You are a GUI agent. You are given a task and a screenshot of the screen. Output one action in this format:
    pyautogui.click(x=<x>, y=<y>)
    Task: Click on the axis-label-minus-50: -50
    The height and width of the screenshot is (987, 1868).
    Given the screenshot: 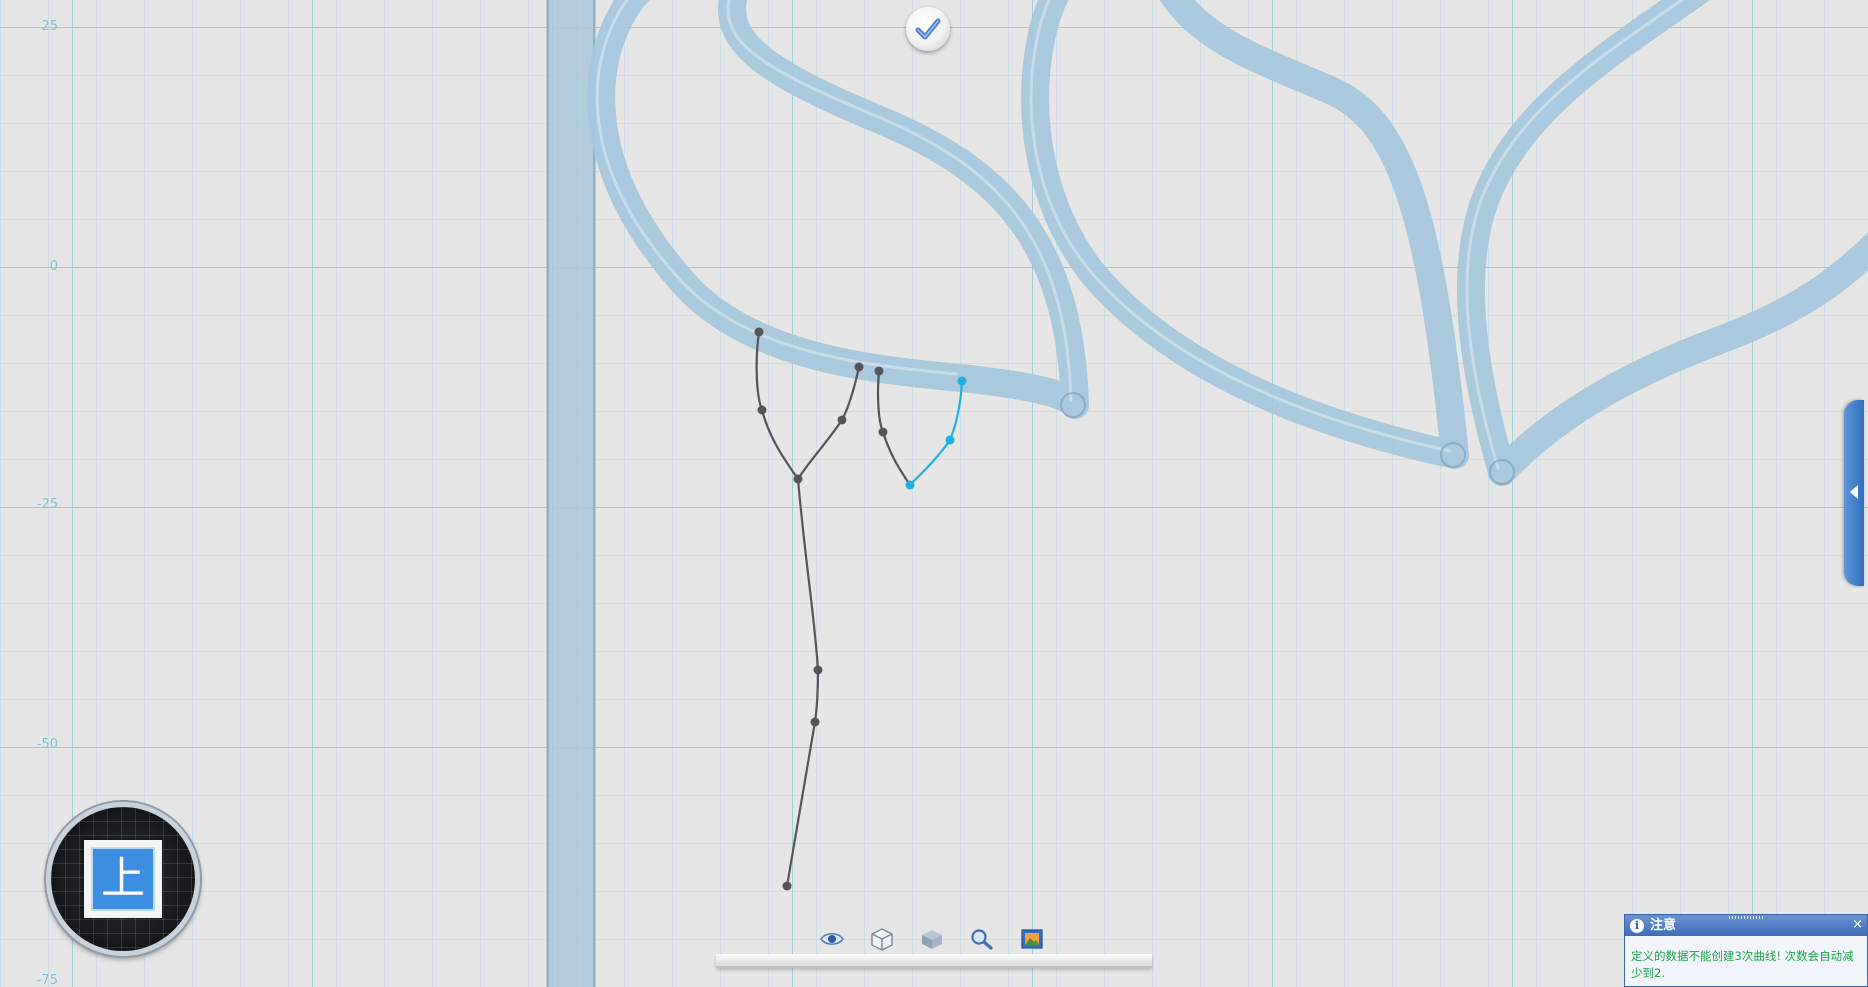 What is the action you would take?
    pyautogui.click(x=47, y=744)
    